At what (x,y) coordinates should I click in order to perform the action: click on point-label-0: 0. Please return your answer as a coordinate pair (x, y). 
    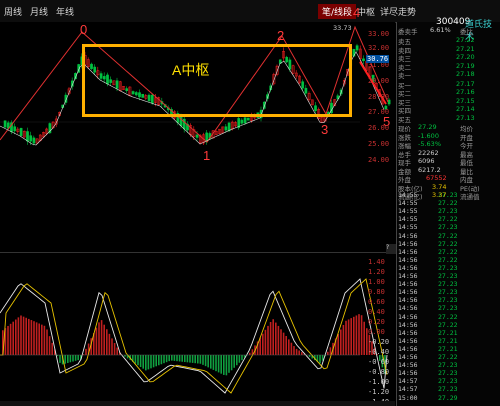
    Looking at the image, I should click on (84, 29).